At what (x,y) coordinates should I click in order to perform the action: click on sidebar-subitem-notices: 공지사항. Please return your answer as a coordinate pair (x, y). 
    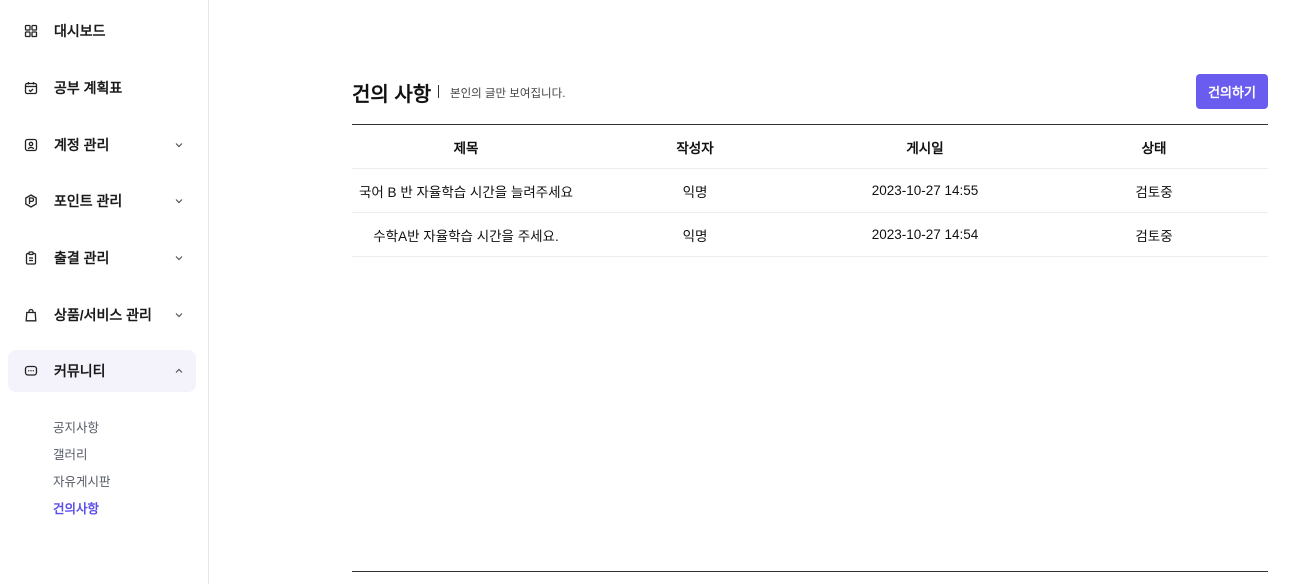
    Looking at the image, I should click on (76, 426).